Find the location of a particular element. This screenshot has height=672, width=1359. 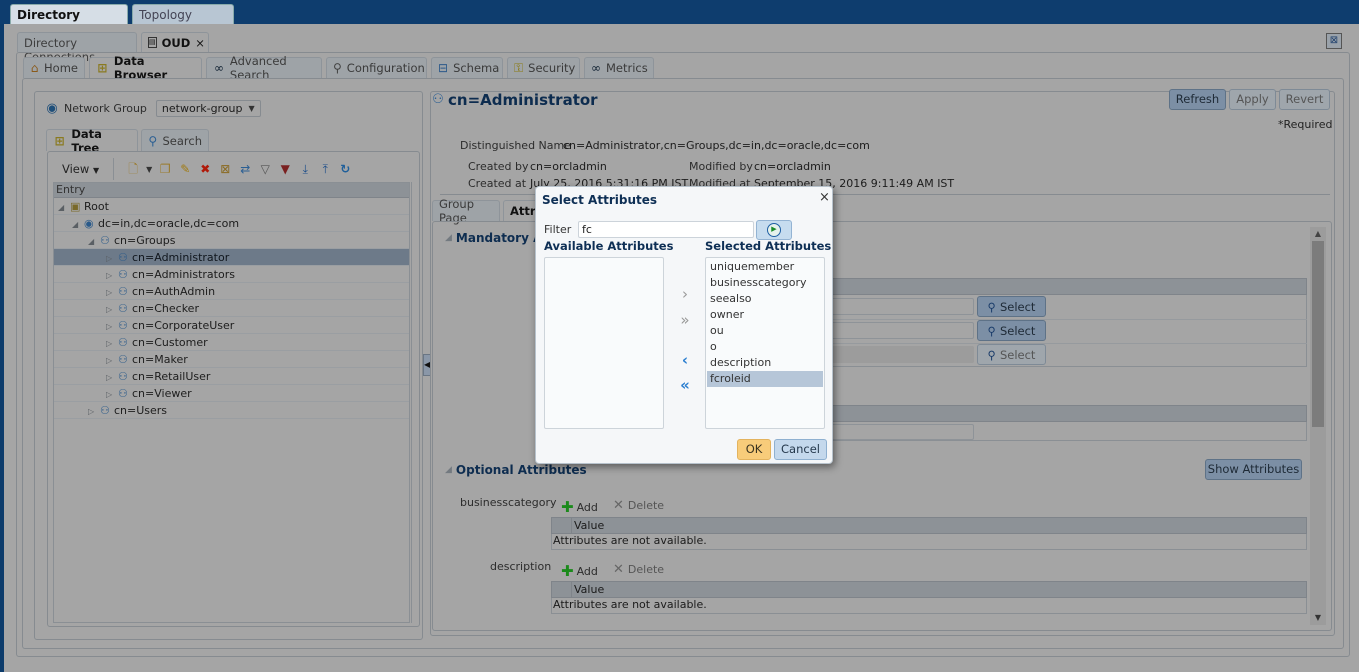

tree-row: ◢ ⚇ cn=Groups is located at coordinates (231, 240).